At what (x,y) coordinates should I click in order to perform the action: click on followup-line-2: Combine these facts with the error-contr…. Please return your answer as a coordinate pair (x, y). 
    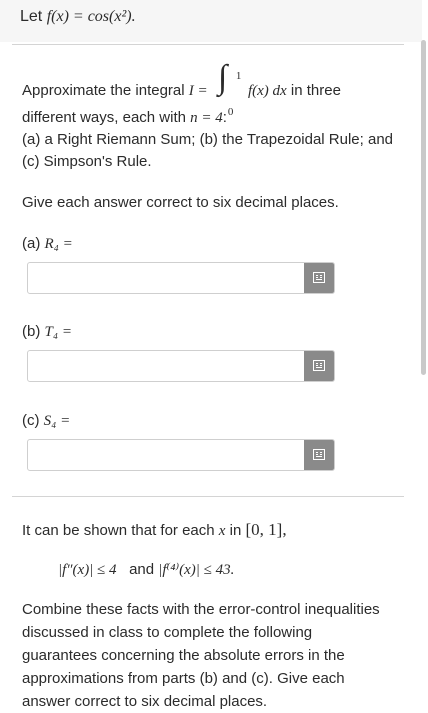
    Looking at the image, I should click on (201, 609).